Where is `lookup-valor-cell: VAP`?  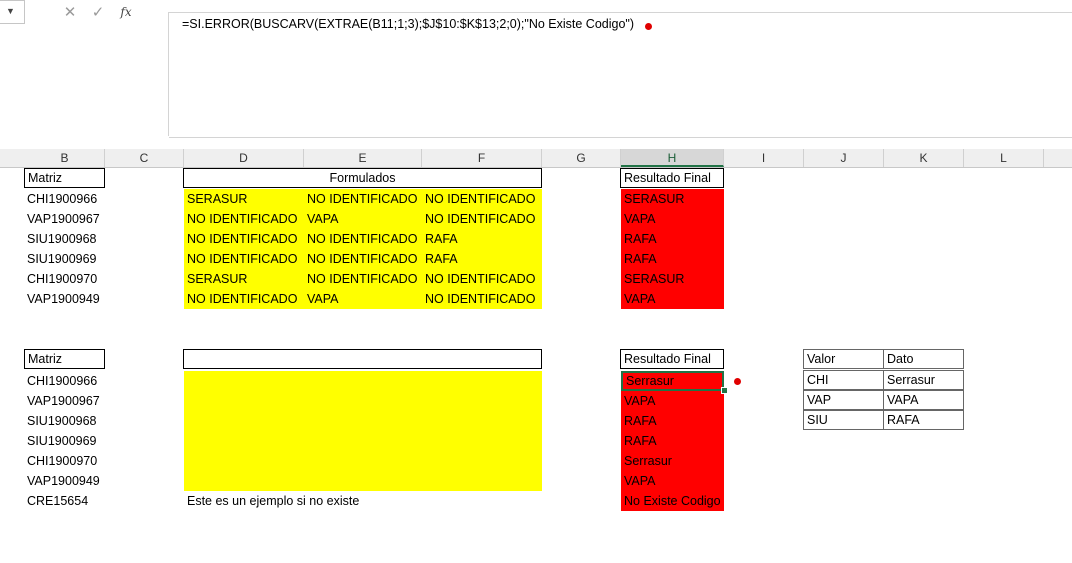
lookup-valor-cell: VAP is located at coordinates (843, 400).